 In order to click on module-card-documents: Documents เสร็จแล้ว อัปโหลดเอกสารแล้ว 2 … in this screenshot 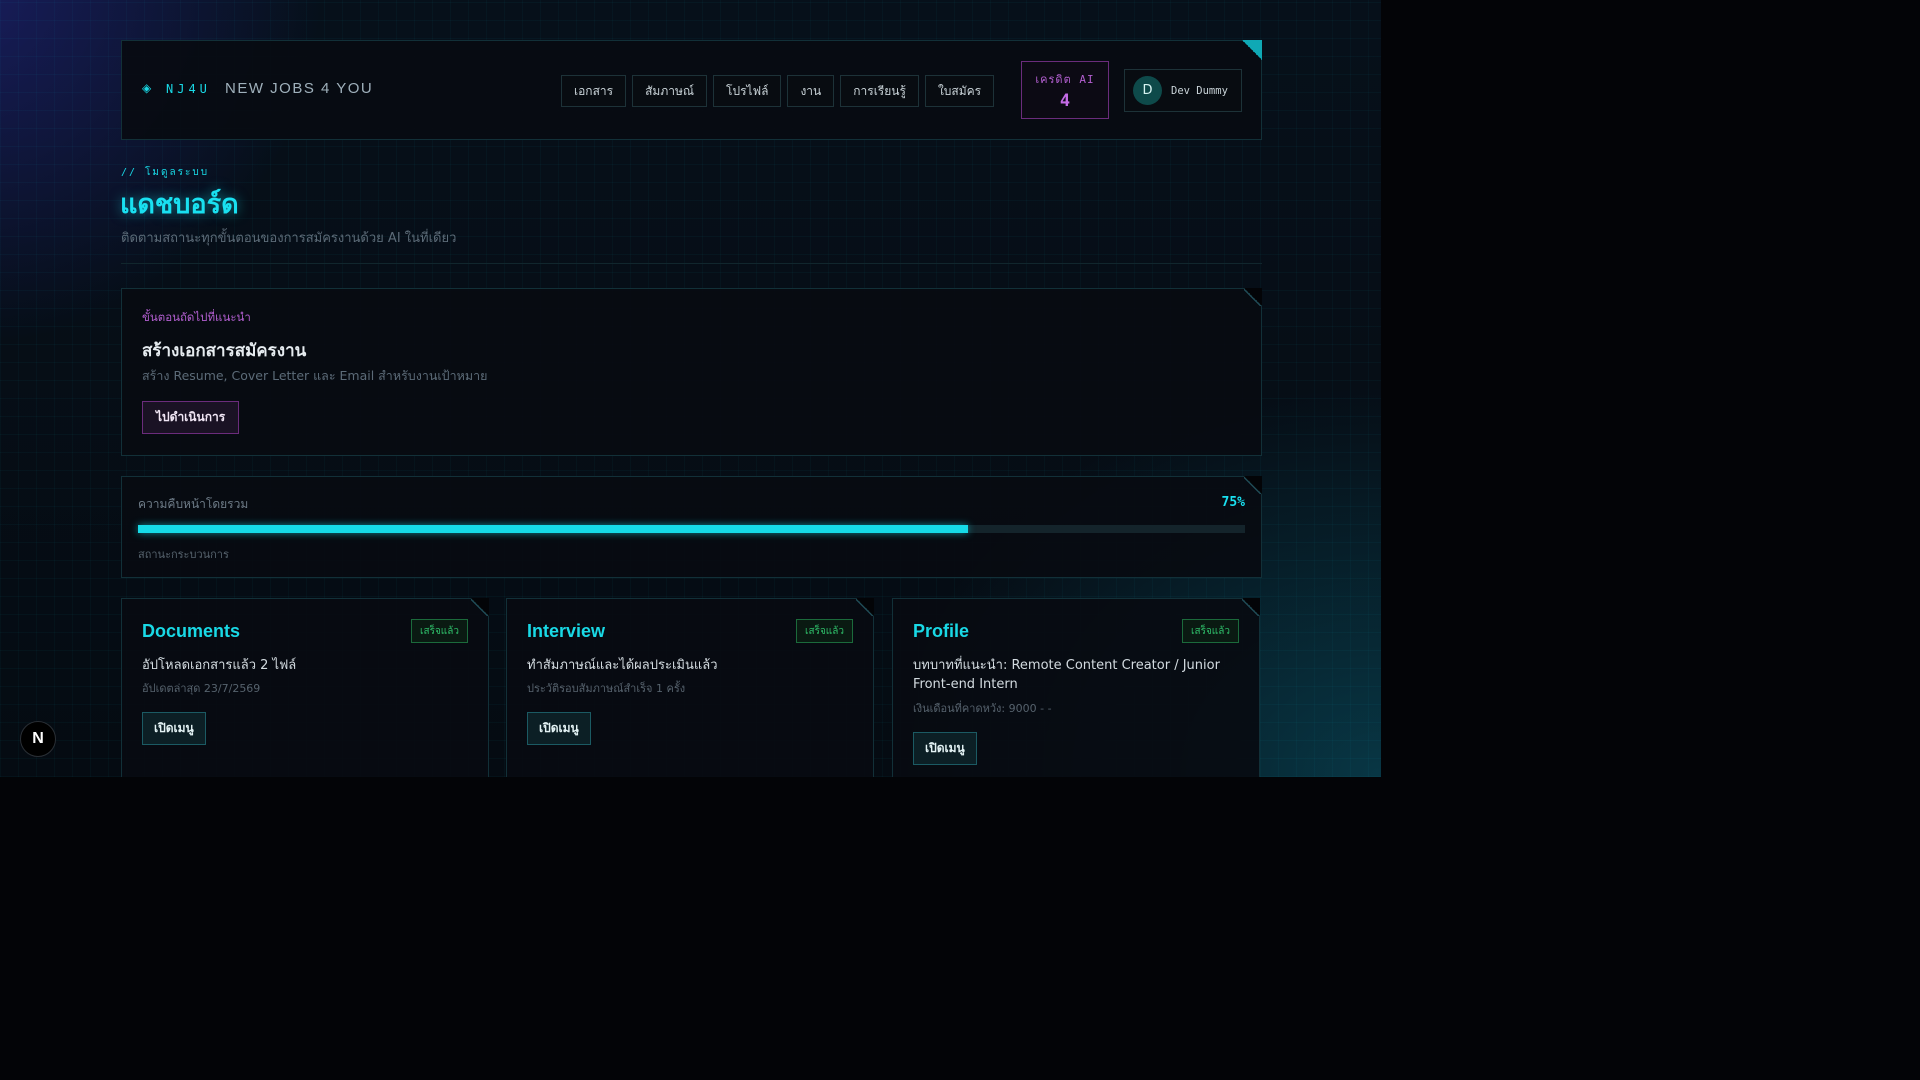, I will do `click(305, 687)`.